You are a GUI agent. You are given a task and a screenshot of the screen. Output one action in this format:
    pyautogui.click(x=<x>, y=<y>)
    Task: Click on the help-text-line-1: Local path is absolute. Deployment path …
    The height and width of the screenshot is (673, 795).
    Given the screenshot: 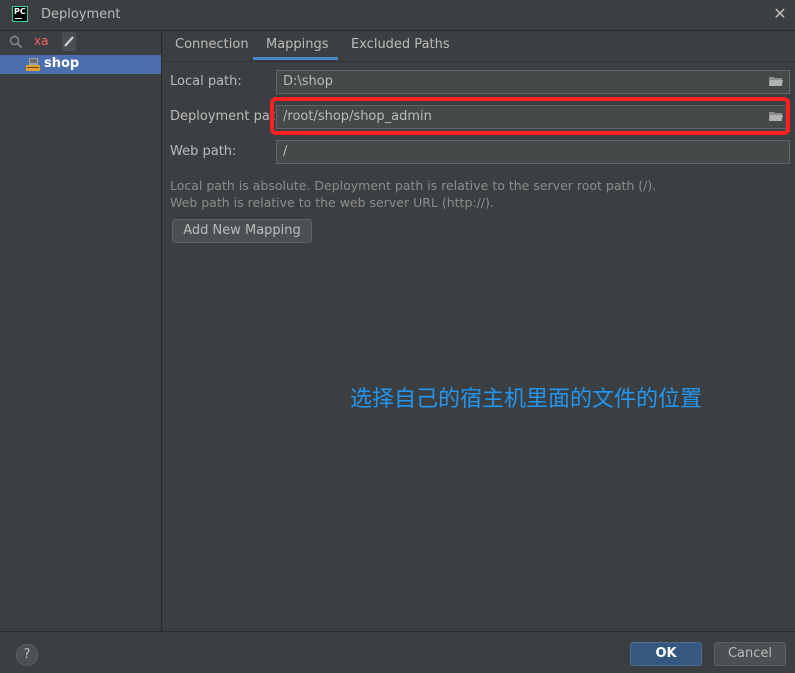 What is the action you would take?
    pyautogui.click(x=413, y=185)
    